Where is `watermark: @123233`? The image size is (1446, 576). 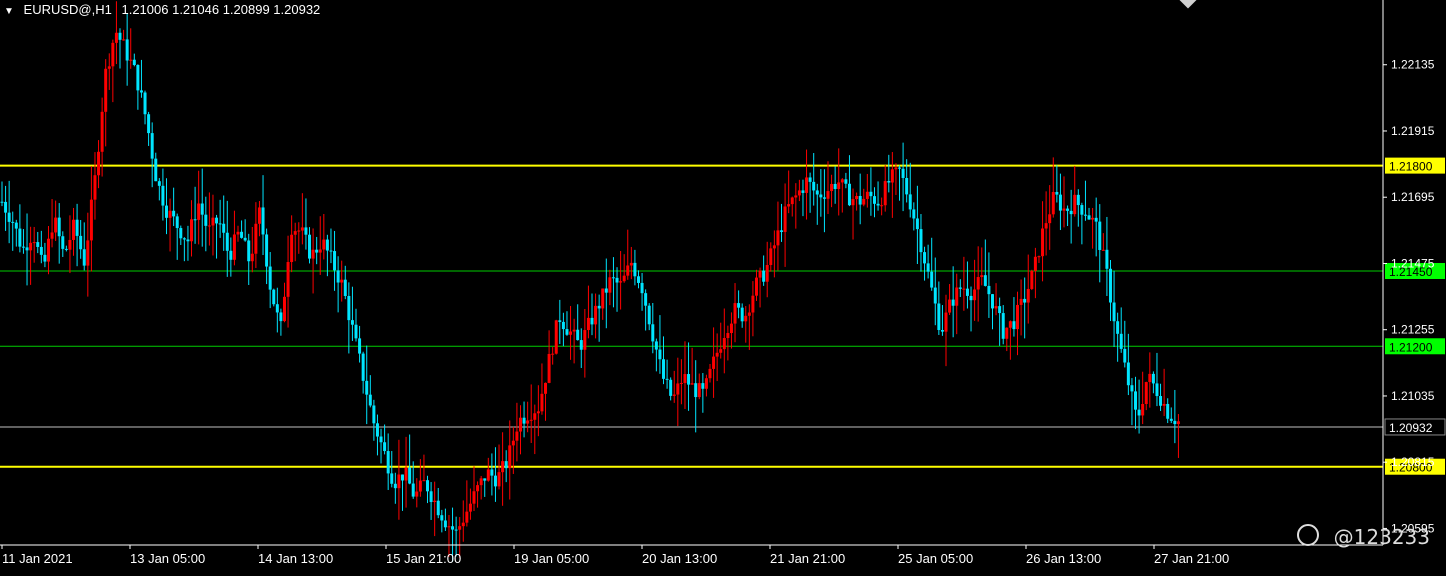 watermark: @123233 is located at coordinates (1363, 536).